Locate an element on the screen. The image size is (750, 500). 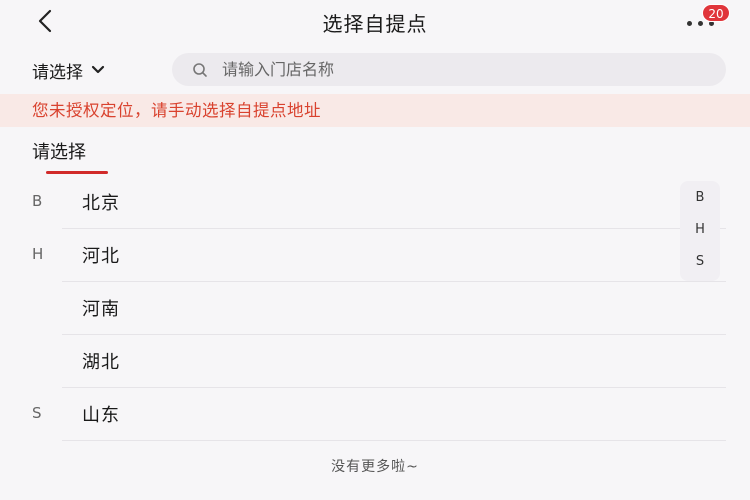
list-item-henan: 河南 is located at coordinates (375, 308).